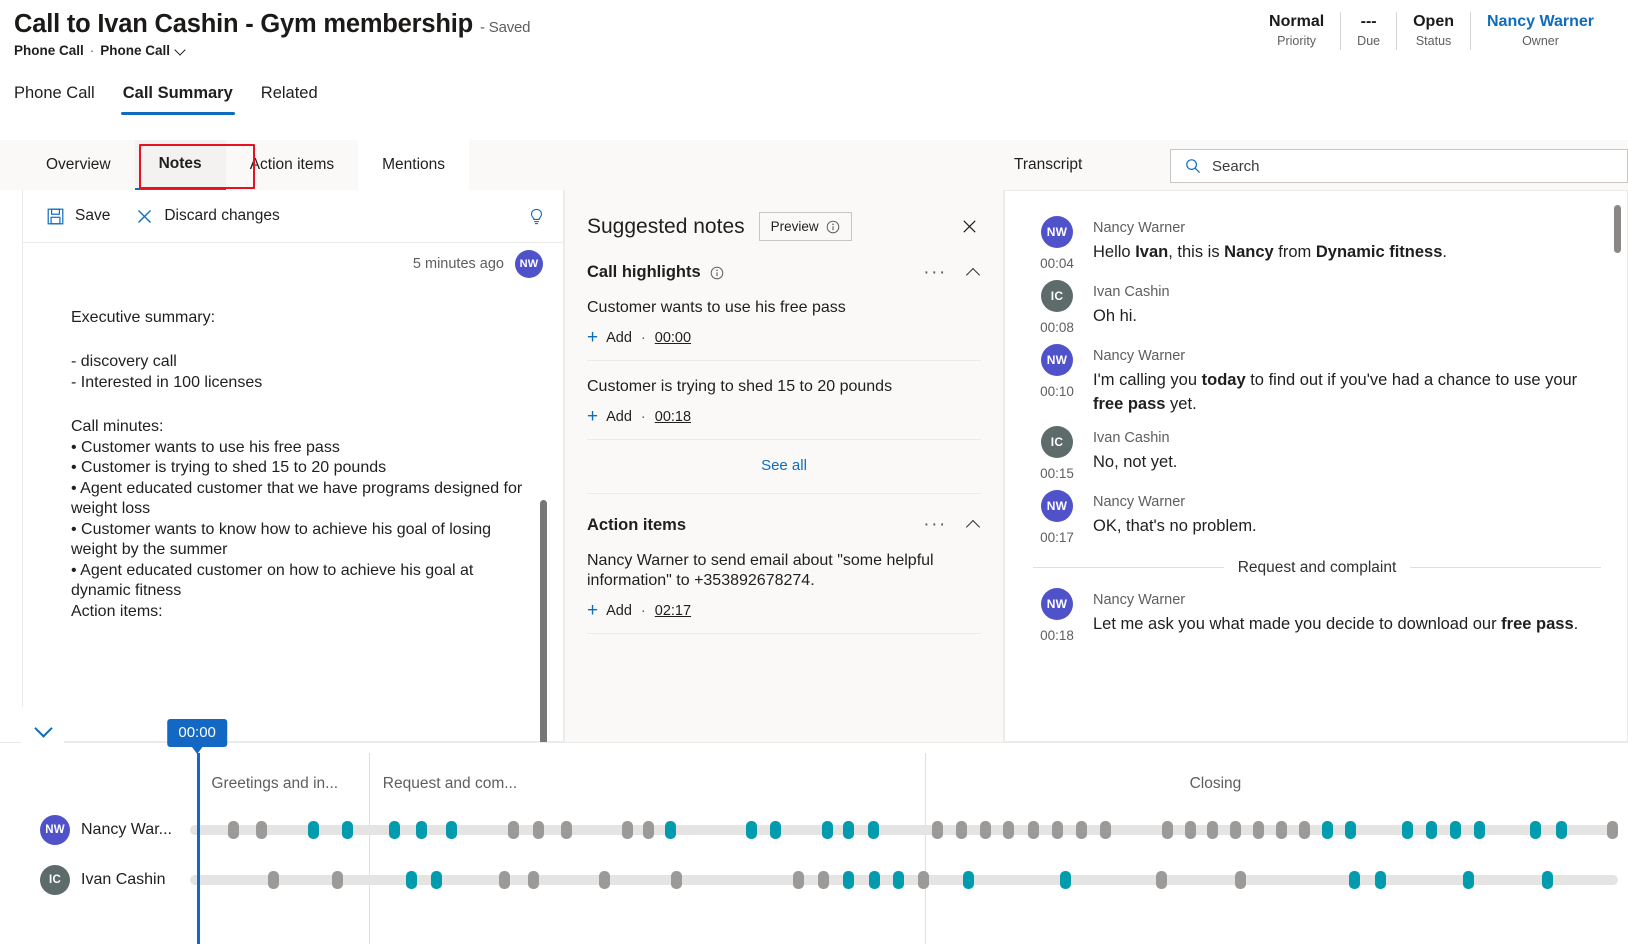  What do you see at coordinates (1057, 473) in the screenshot?
I see `transcript-timestamp: 00:15` at bounding box center [1057, 473].